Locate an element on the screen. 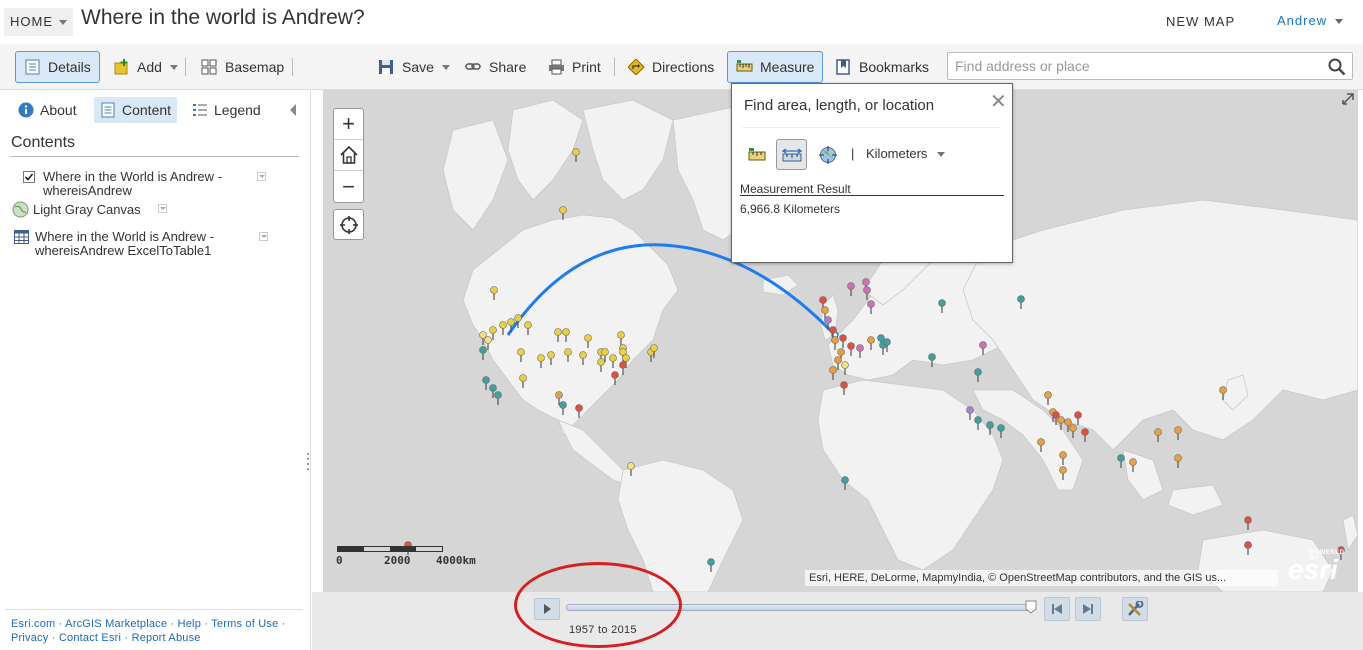  marketplace-link: ArcGIS Marketplace is located at coordinates (116, 624).